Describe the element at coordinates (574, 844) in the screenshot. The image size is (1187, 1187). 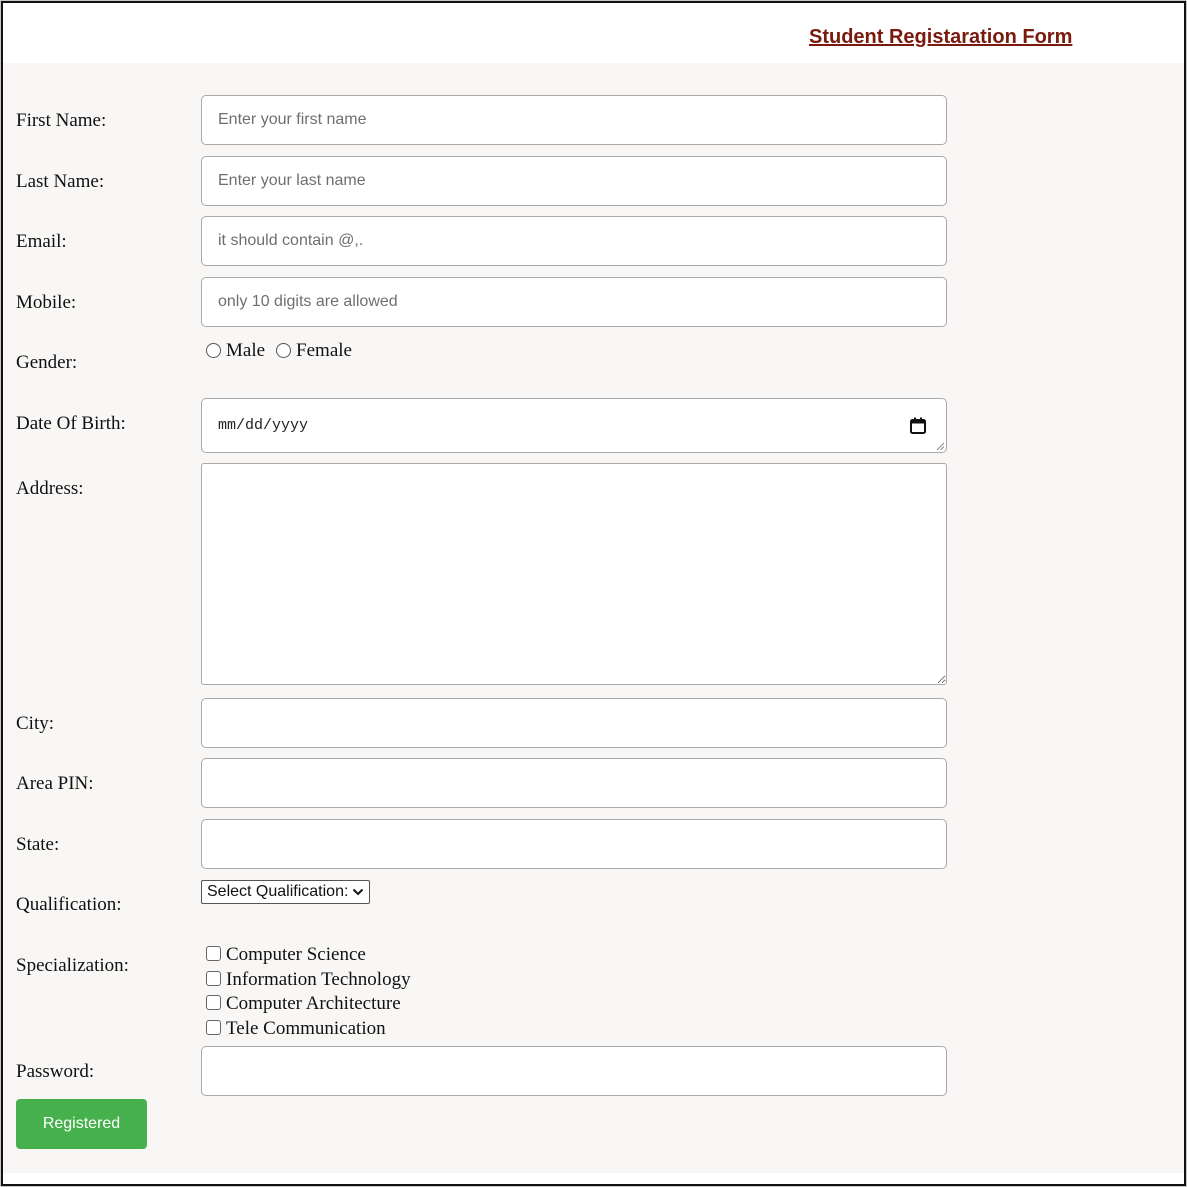
I see `state-input` at that location.